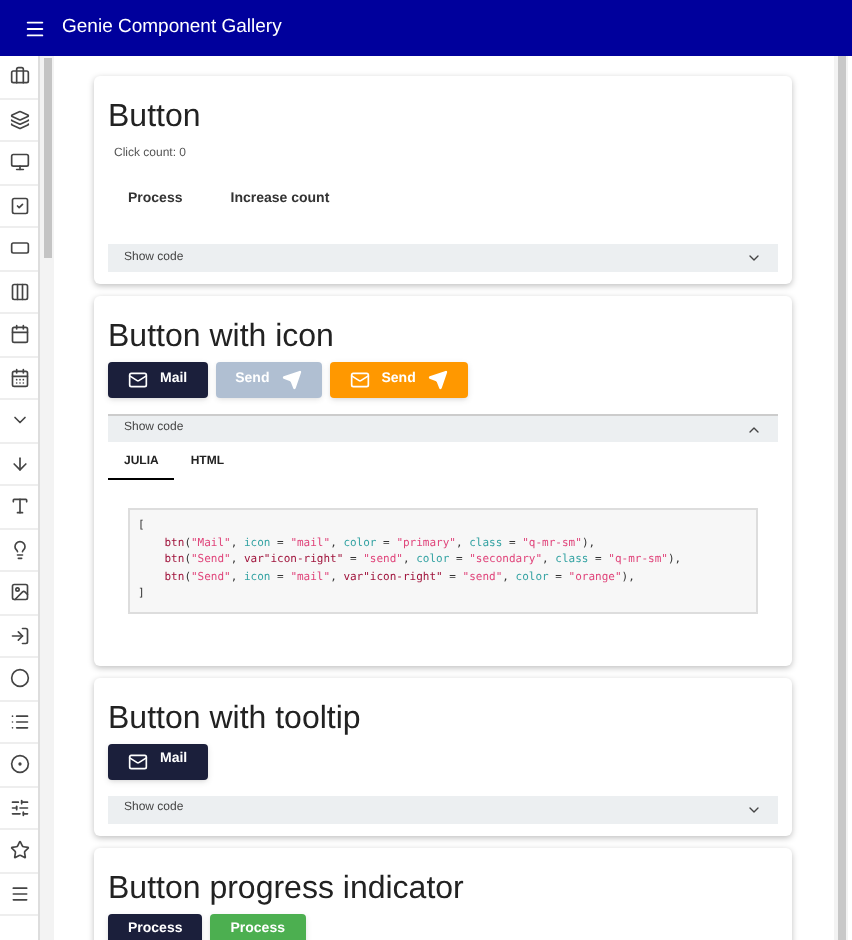 The image size is (852, 940). Describe the element at coordinates (19, 893) in the screenshot. I see `list-icon` at that location.